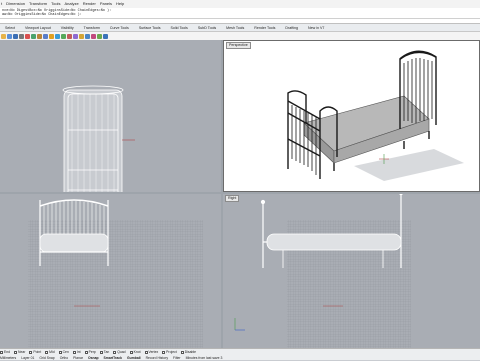 The image size is (480, 361). What do you see at coordinates (27, 358) in the screenshot?
I see `layer-pane: Layer 01` at bounding box center [27, 358].